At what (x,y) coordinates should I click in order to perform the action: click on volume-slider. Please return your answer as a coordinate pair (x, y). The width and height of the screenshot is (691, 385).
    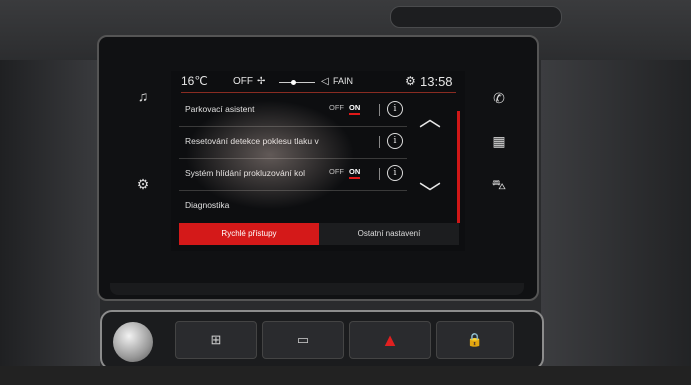
    Looking at the image, I should click on (297, 82).